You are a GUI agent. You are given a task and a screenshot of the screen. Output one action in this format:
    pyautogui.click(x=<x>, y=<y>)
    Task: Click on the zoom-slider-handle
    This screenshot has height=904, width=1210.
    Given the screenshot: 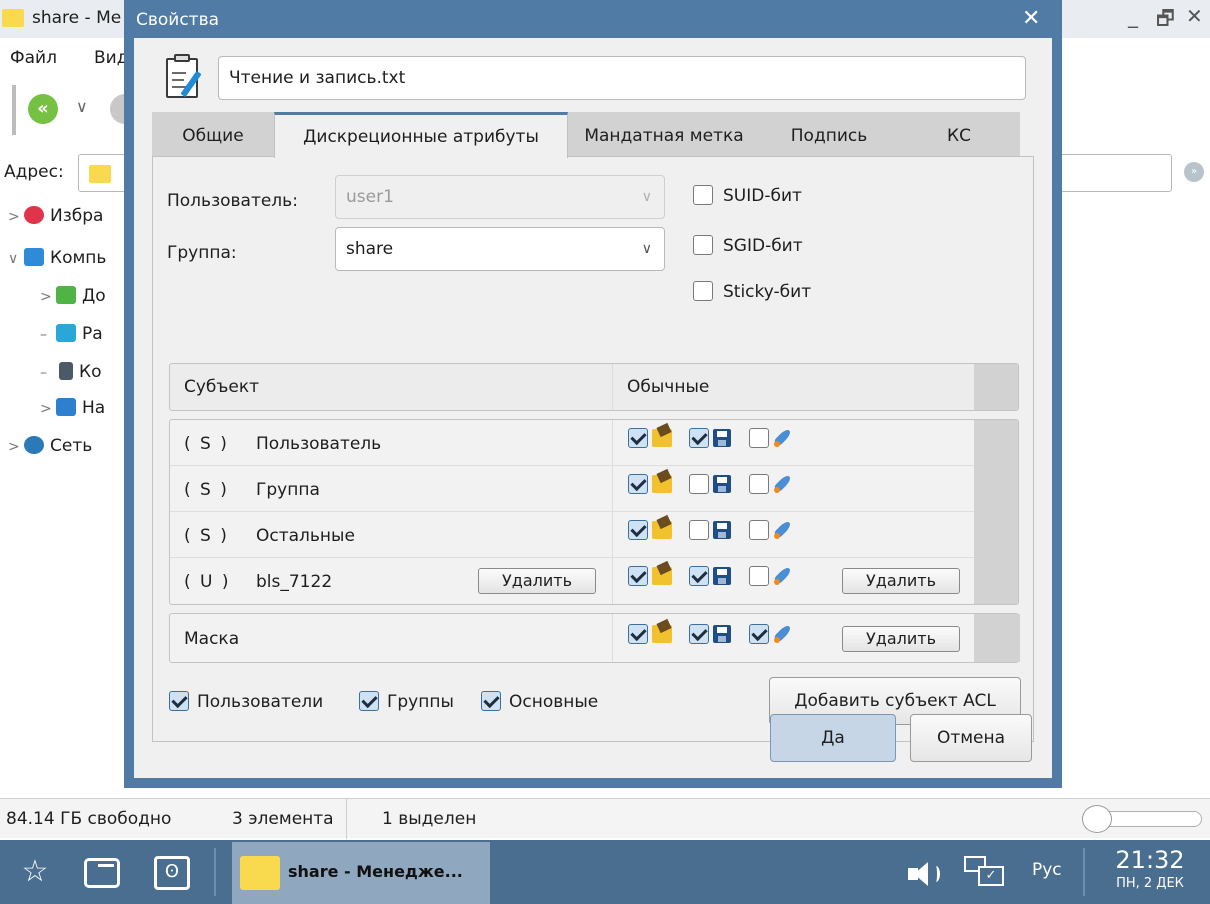 What is the action you would take?
    pyautogui.click(x=1097, y=819)
    